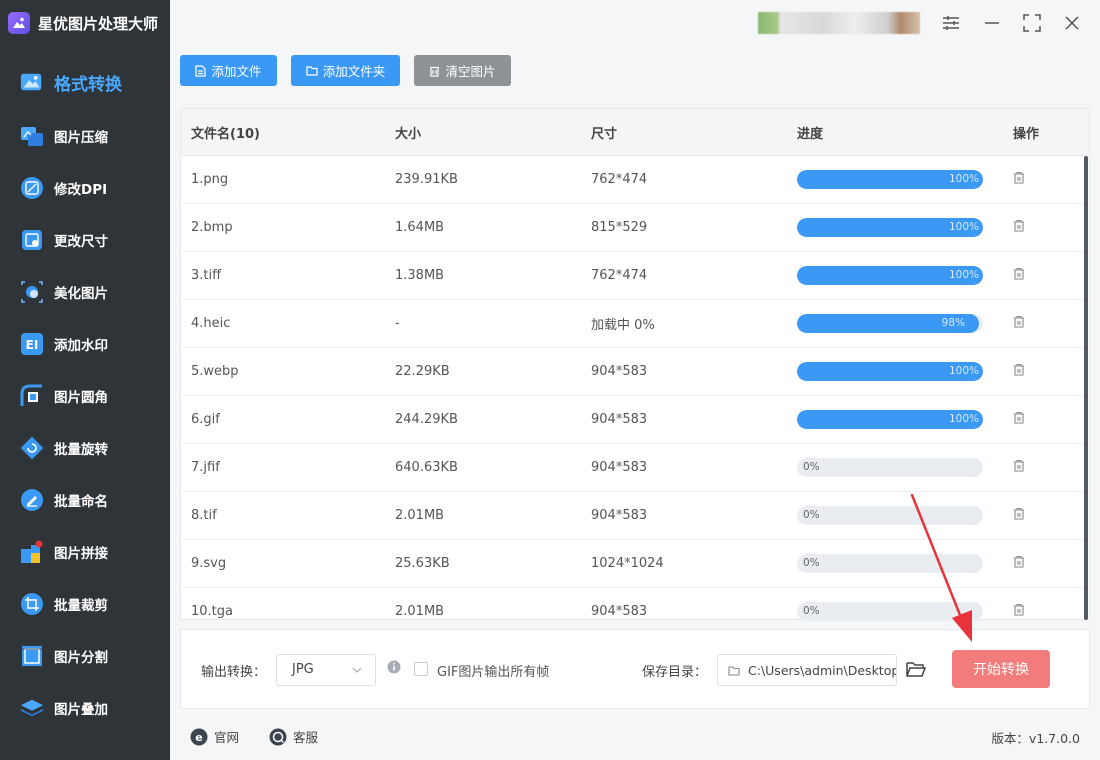 The width and height of the screenshot is (1100, 760). I want to click on sidebar-item-6: 批量旋转, so click(85, 448).